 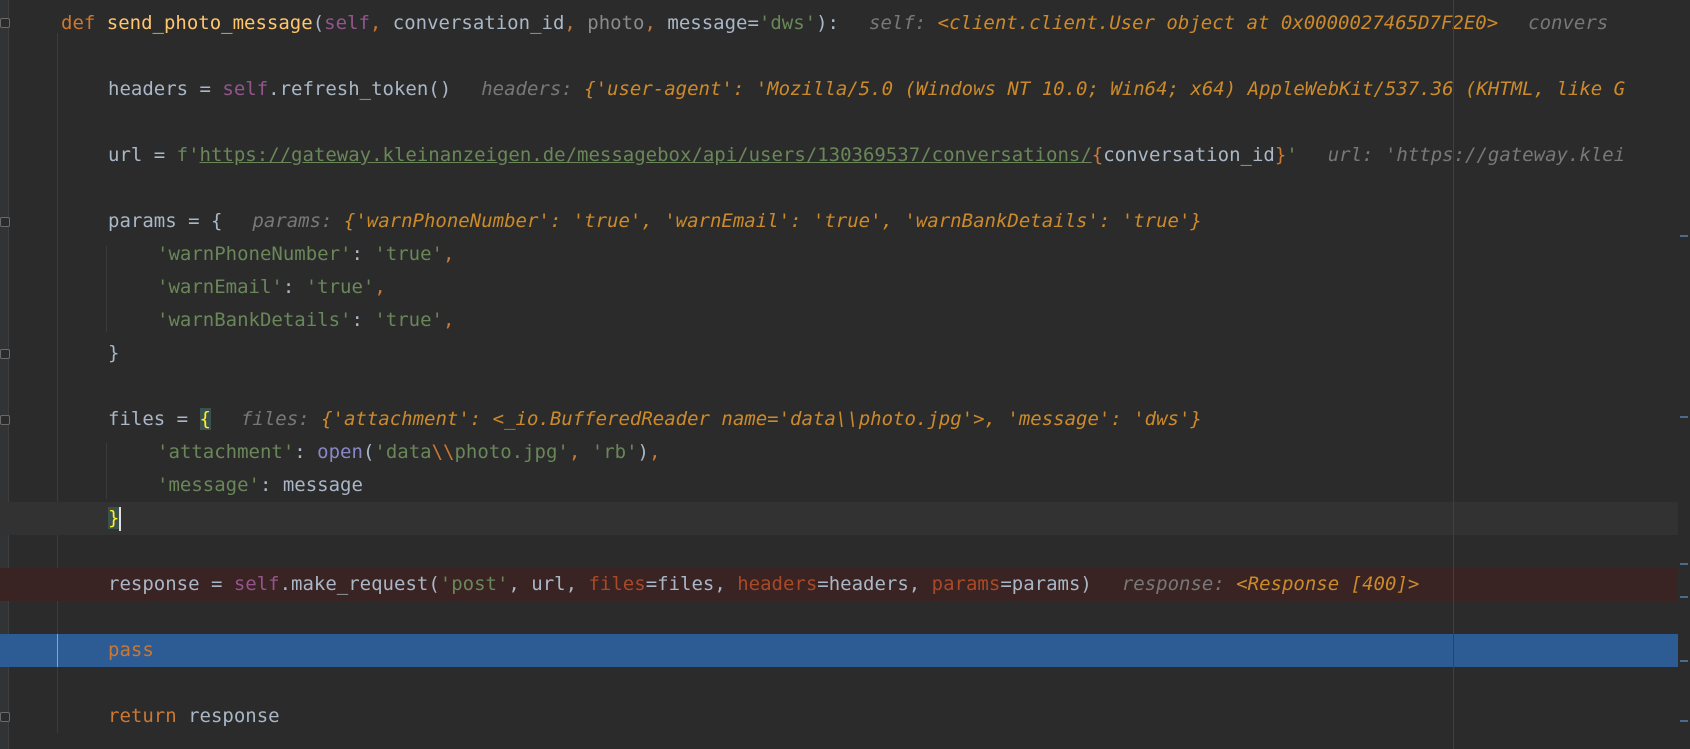 What do you see at coordinates (707, 23) in the screenshot?
I see `param-message: message` at bounding box center [707, 23].